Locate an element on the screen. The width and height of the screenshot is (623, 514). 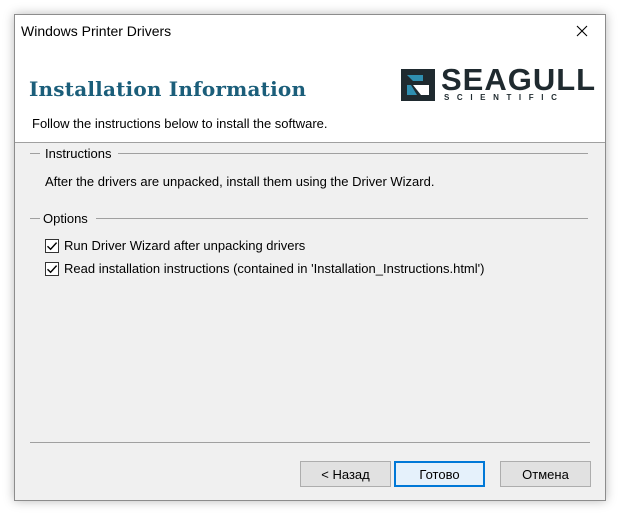
finish-button: Готово is located at coordinates (439, 474).